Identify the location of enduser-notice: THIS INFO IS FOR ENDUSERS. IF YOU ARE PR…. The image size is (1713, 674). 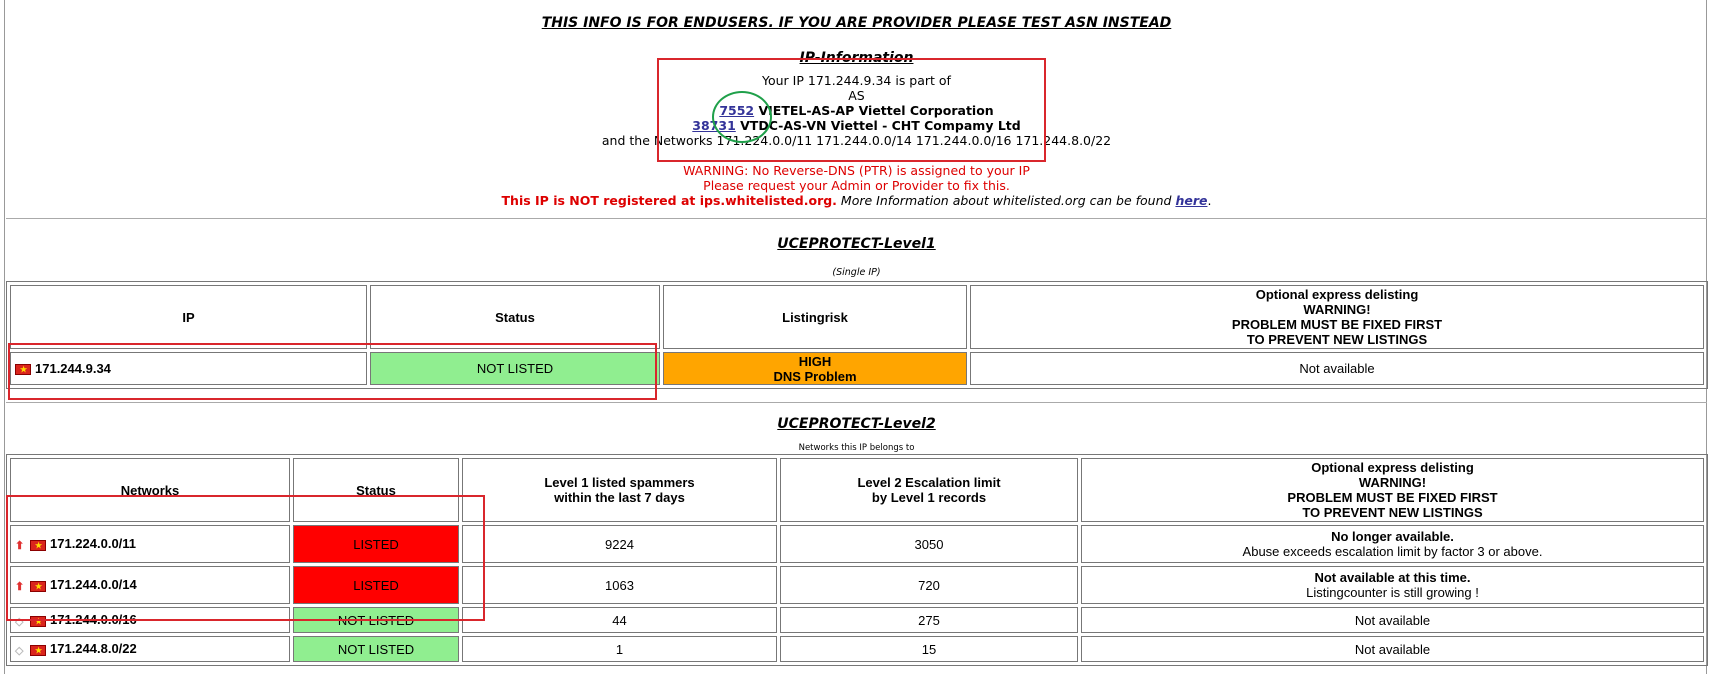
(856, 23).